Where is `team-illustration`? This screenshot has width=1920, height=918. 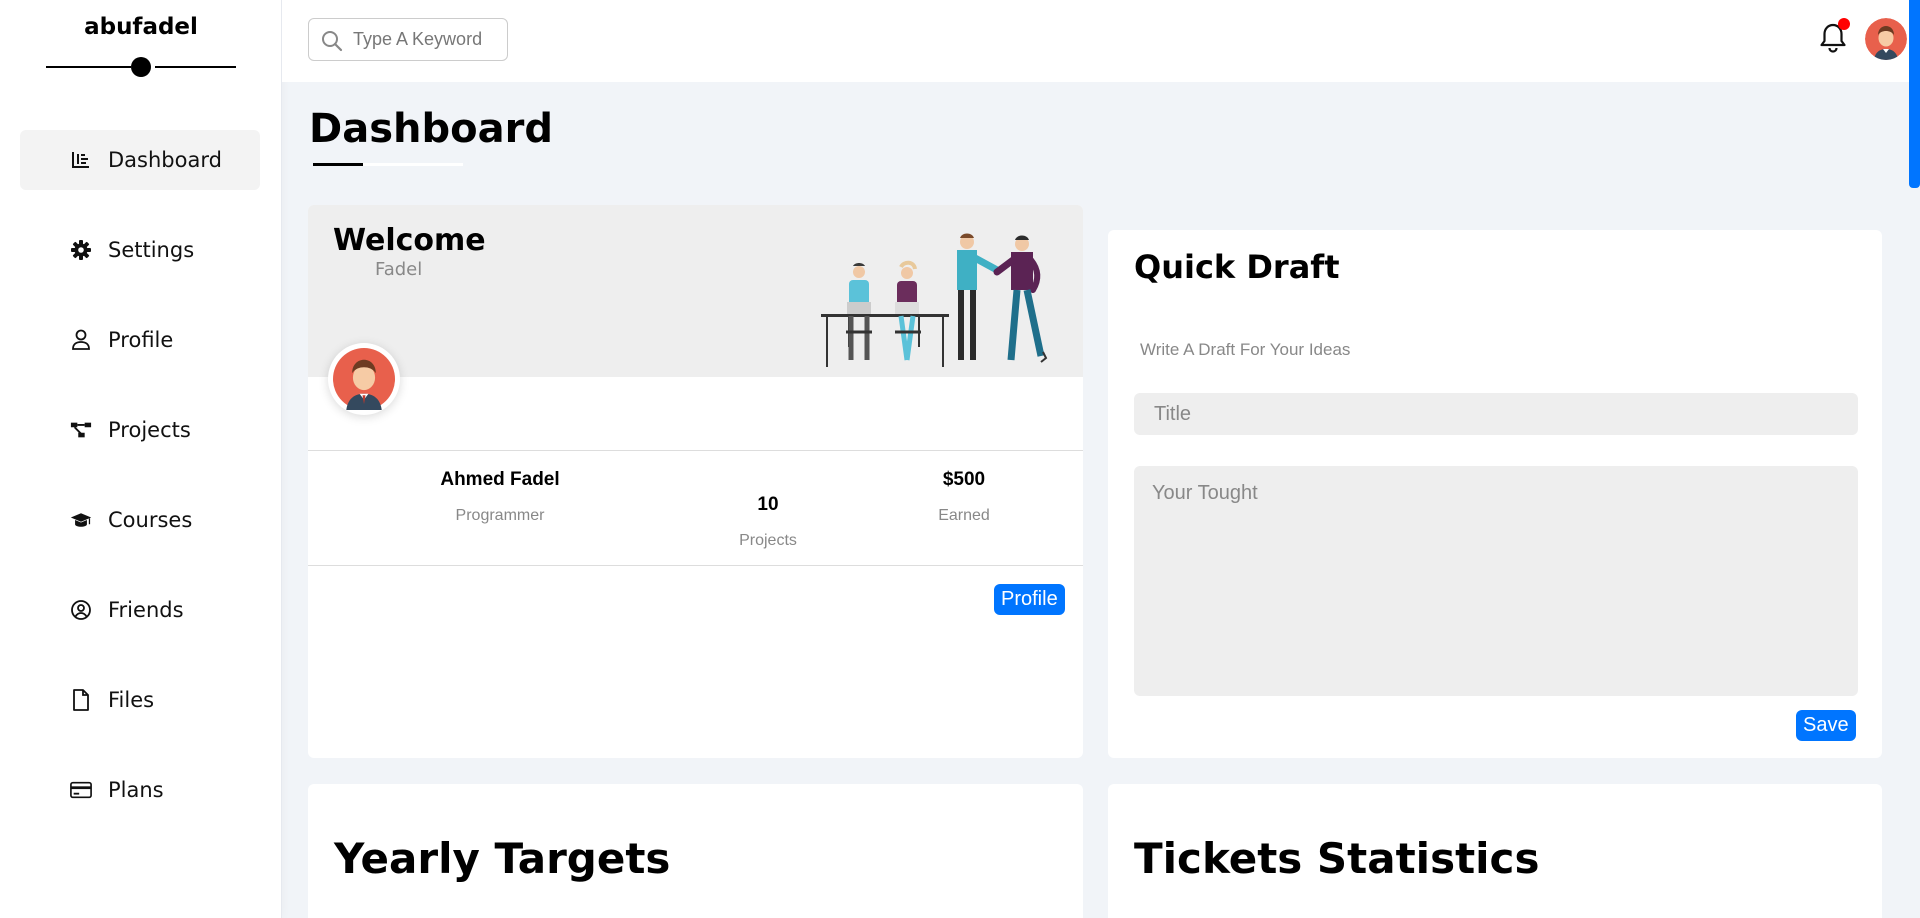
team-illustration is located at coordinates (934, 300).